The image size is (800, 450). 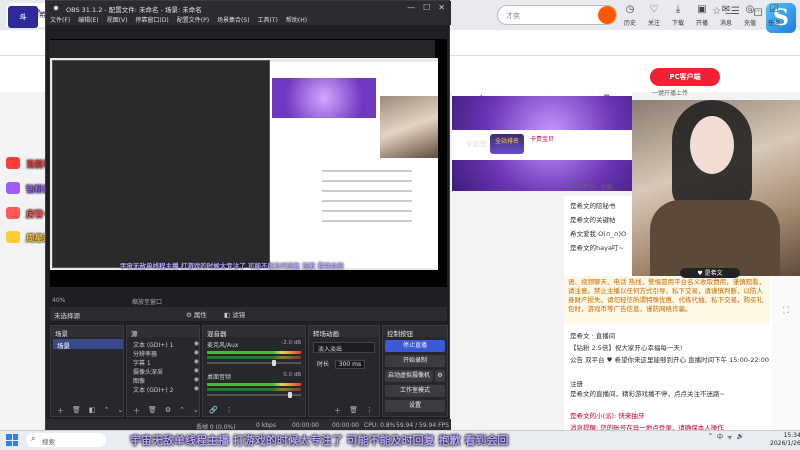 I want to click on obs-menu-item: 帮助(H), so click(x=296, y=20).